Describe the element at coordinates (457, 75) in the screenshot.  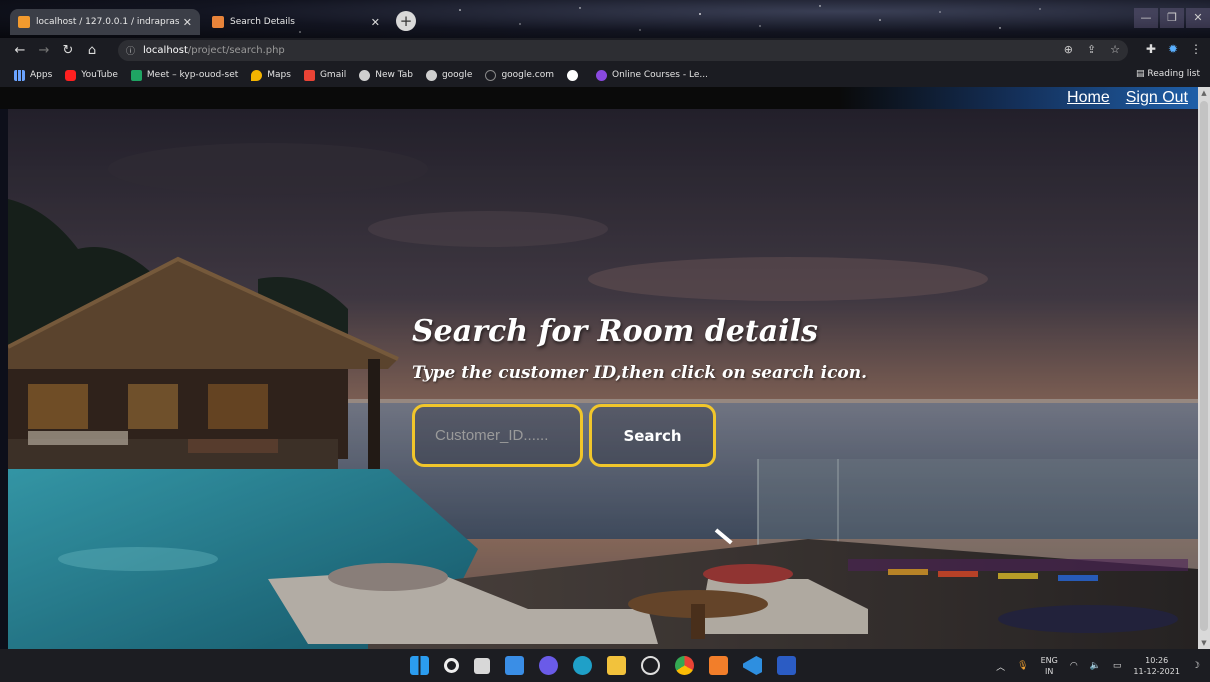
I see `bookmark-label: google` at that location.